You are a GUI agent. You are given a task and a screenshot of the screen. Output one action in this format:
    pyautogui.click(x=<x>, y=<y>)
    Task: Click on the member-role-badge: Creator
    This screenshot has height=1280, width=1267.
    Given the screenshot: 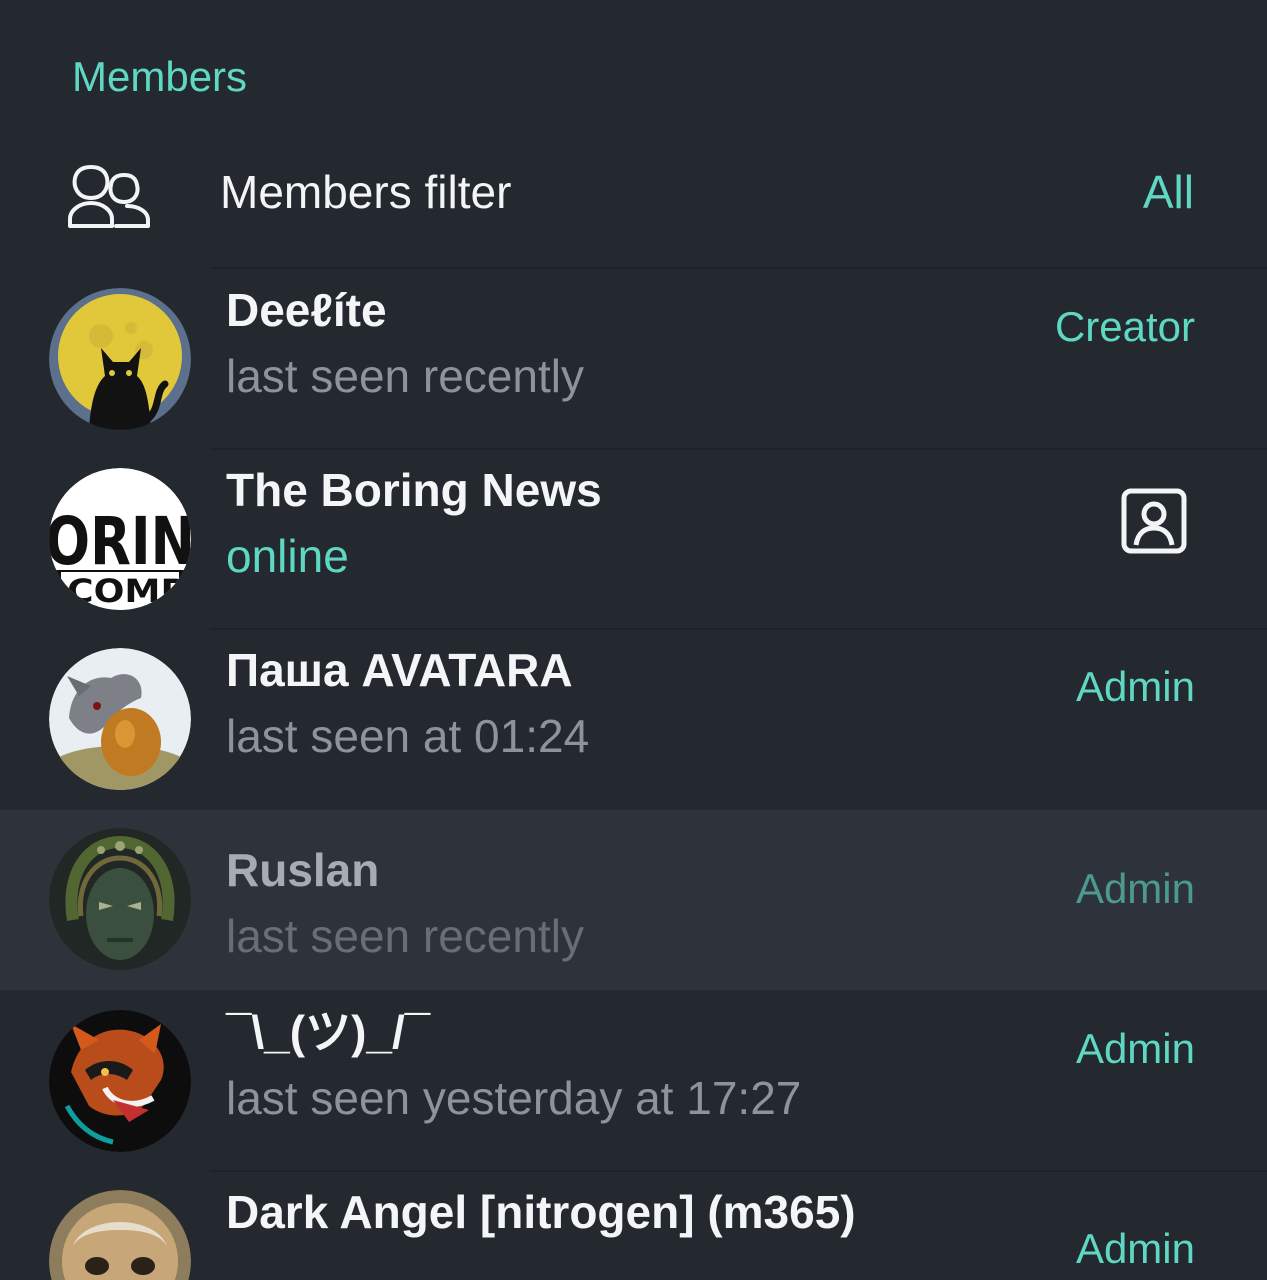 What is the action you would take?
    pyautogui.click(x=1124, y=326)
    